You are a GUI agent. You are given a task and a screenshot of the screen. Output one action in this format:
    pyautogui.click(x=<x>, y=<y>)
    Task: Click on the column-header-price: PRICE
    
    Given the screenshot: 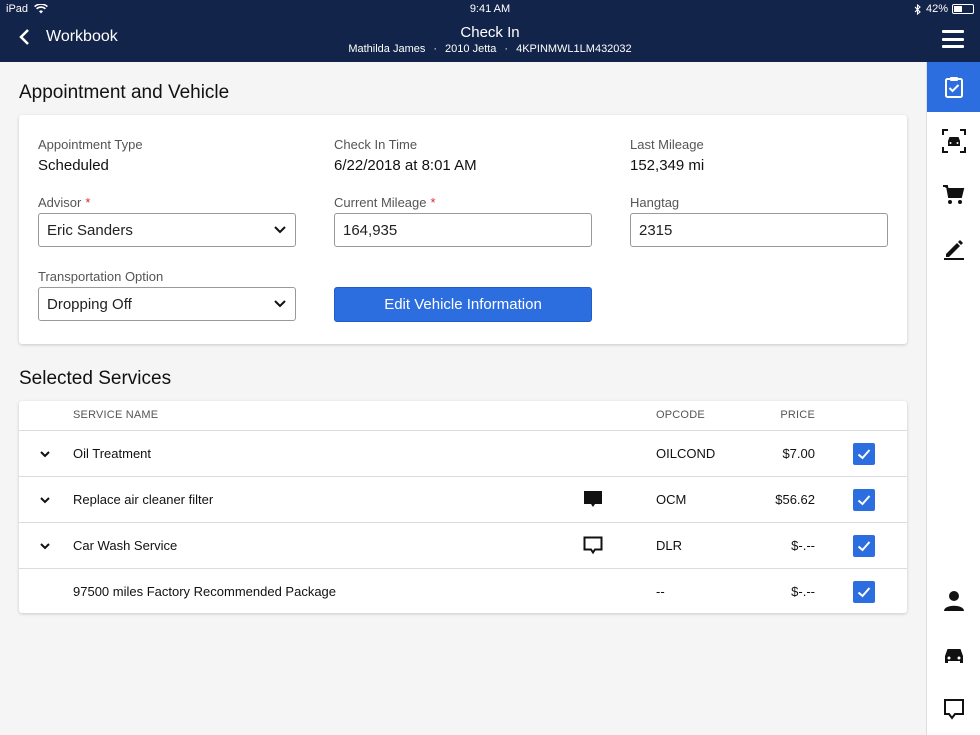 What is the action you would take?
    pyautogui.click(x=797, y=415)
    